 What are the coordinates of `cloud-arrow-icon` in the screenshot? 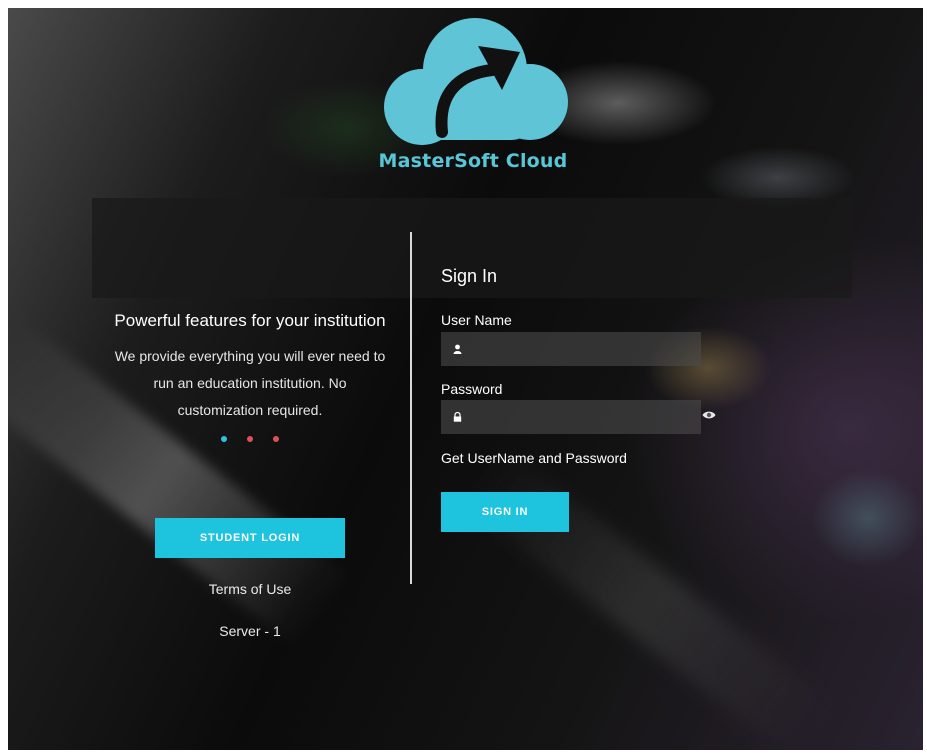 It's located at (476, 81).